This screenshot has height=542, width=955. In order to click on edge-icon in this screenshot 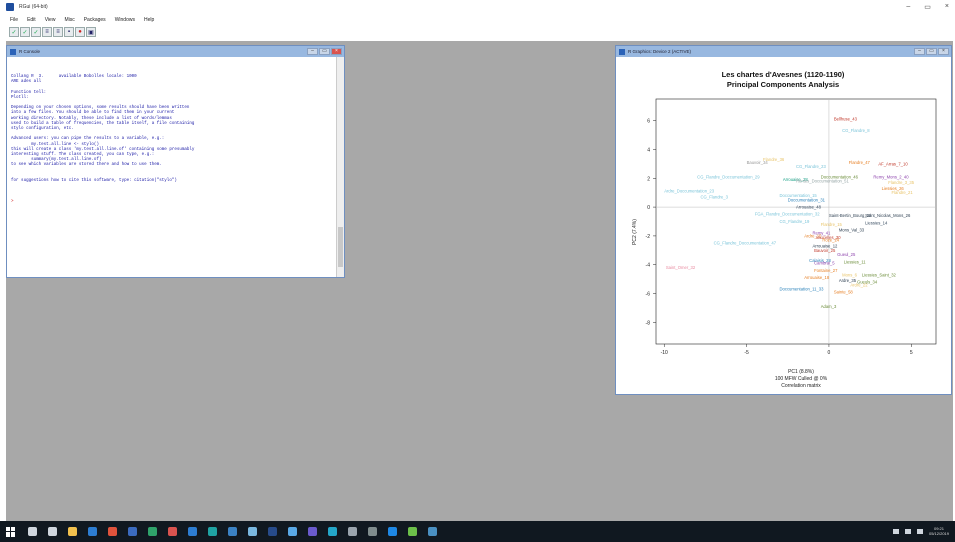, I will do `click(92, 531)`.